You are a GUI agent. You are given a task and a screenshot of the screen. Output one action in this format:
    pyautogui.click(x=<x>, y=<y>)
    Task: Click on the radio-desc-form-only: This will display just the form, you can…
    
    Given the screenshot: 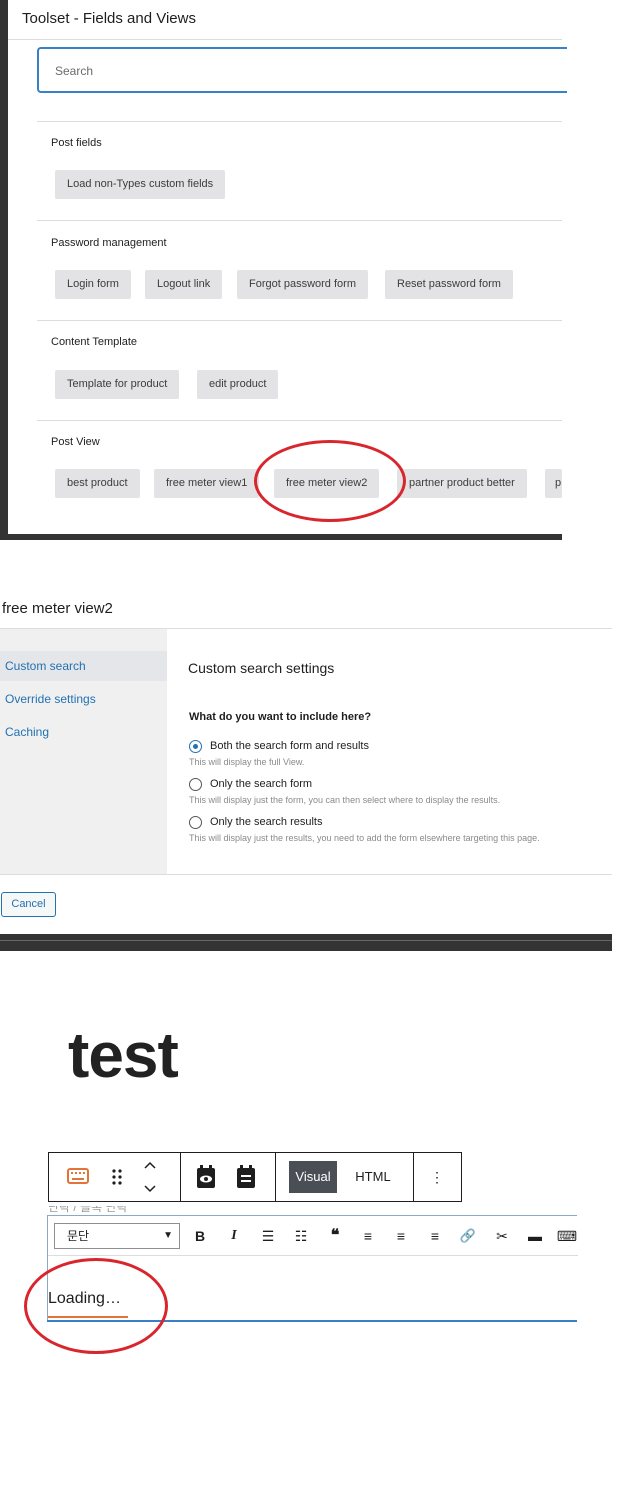 What is the action you would take?
    pyautogui.click(x=345, y=800)
    